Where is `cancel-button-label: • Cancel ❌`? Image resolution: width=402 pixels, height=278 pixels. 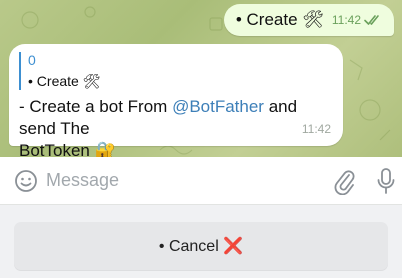 cancel-button-label: • Cancel ❌ is located at coordinates (201, 246).